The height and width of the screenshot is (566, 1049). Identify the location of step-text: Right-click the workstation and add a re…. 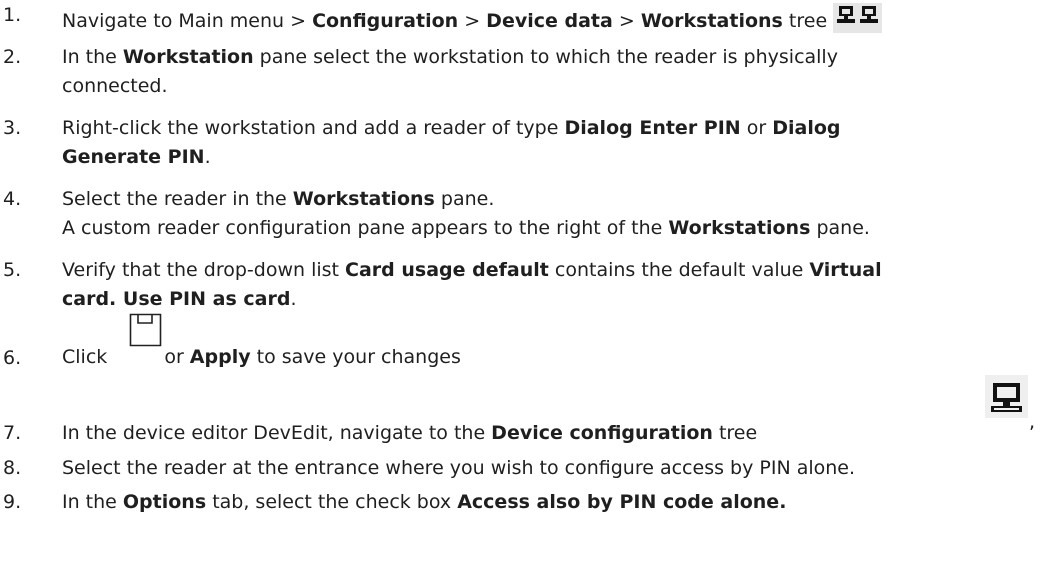
(451, 128).